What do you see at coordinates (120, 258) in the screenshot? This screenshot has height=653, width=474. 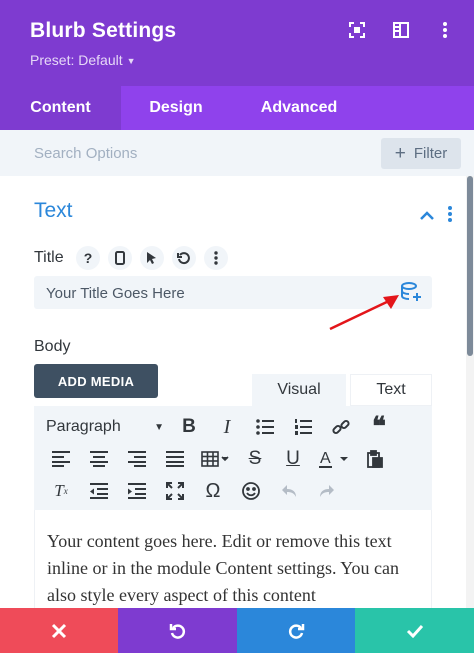 I see `mobile-icon` at bounding box center [120, 258].